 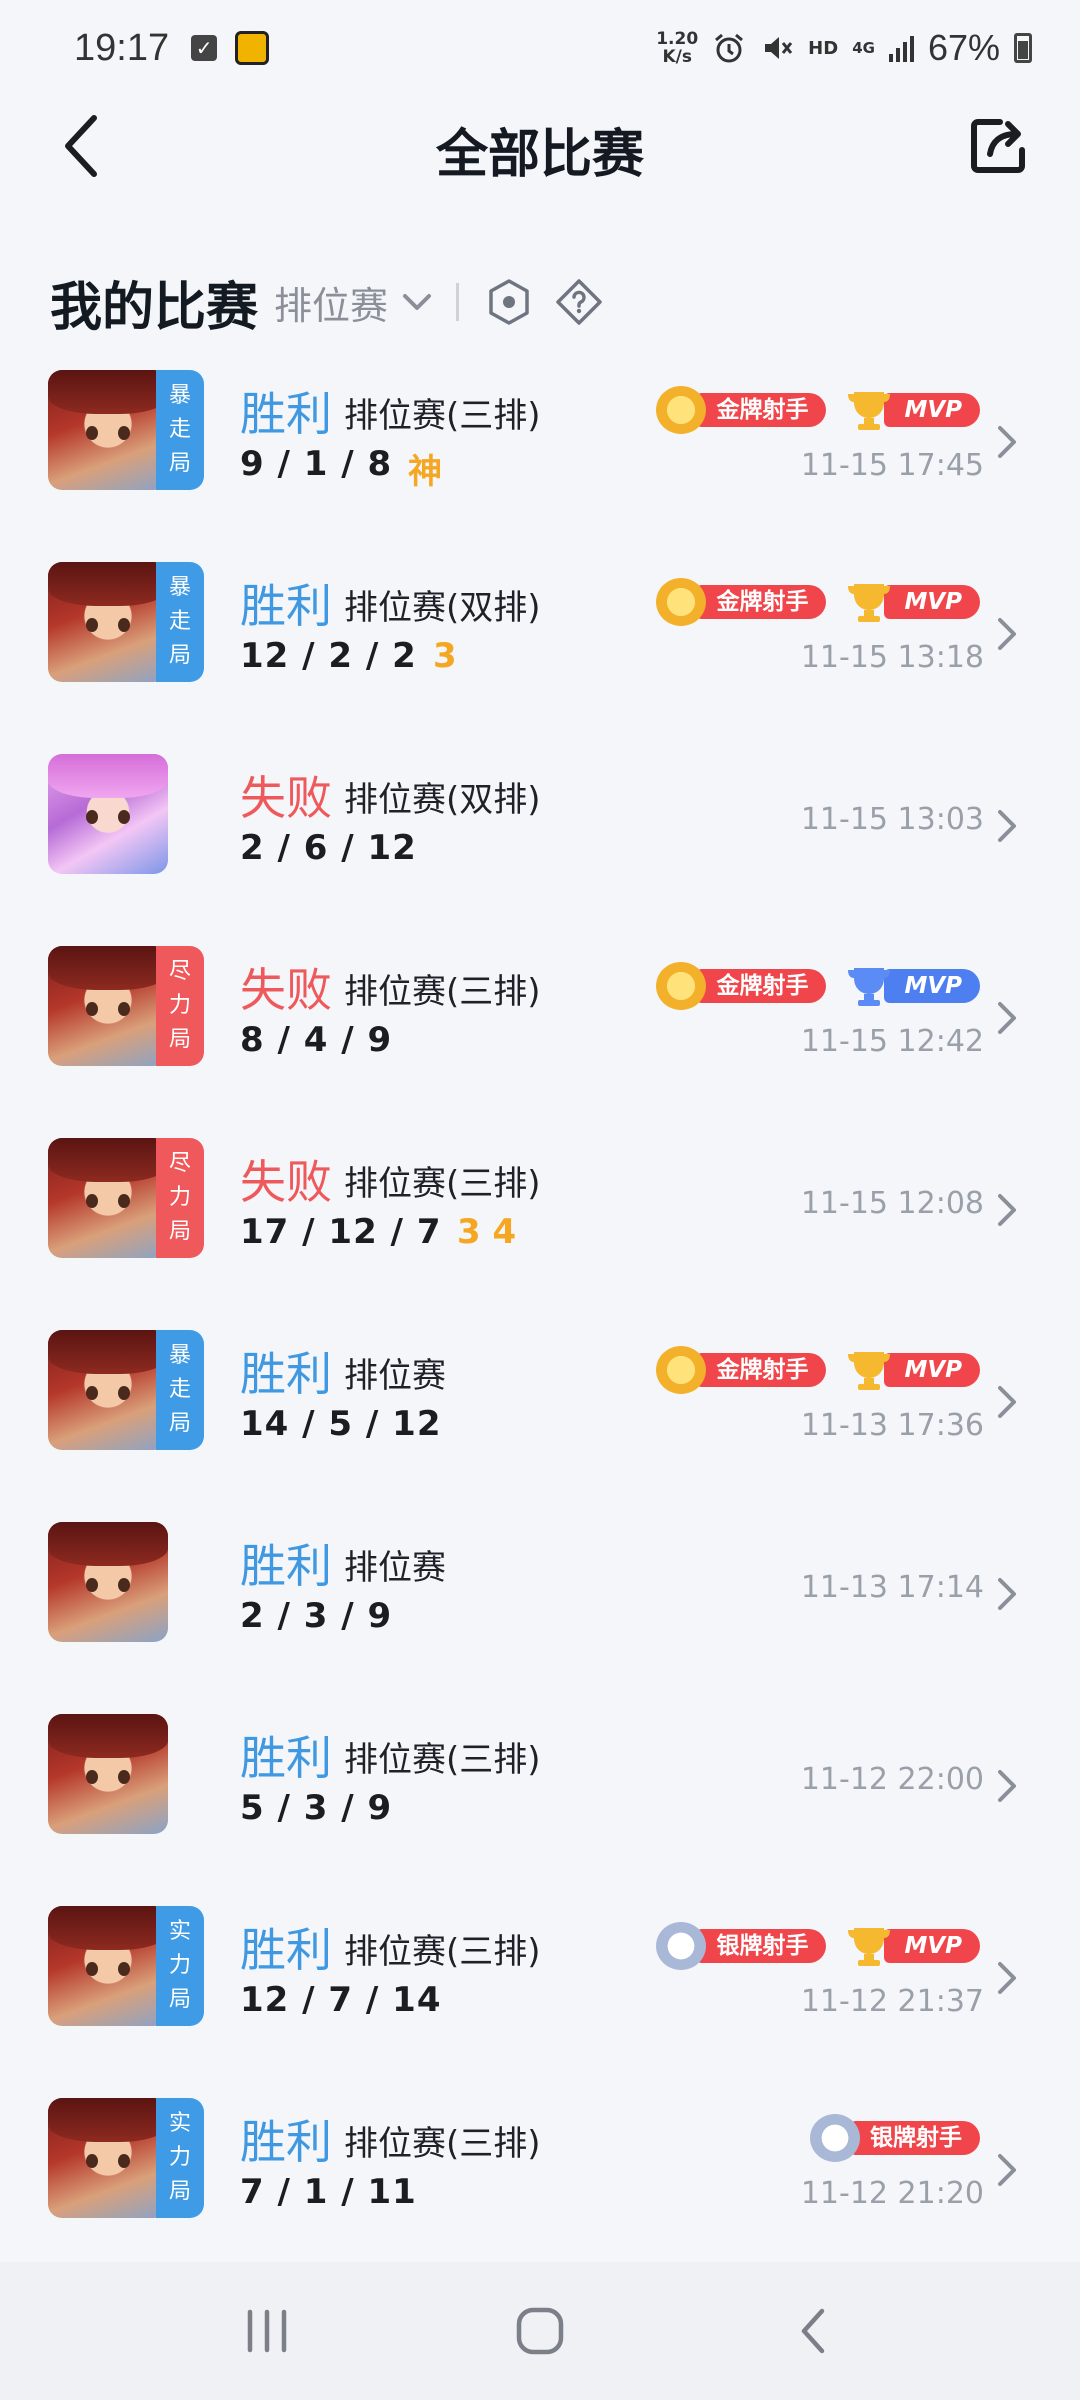 I want to click on performance-tag: 尽力局, so click(x=180, y=1006).